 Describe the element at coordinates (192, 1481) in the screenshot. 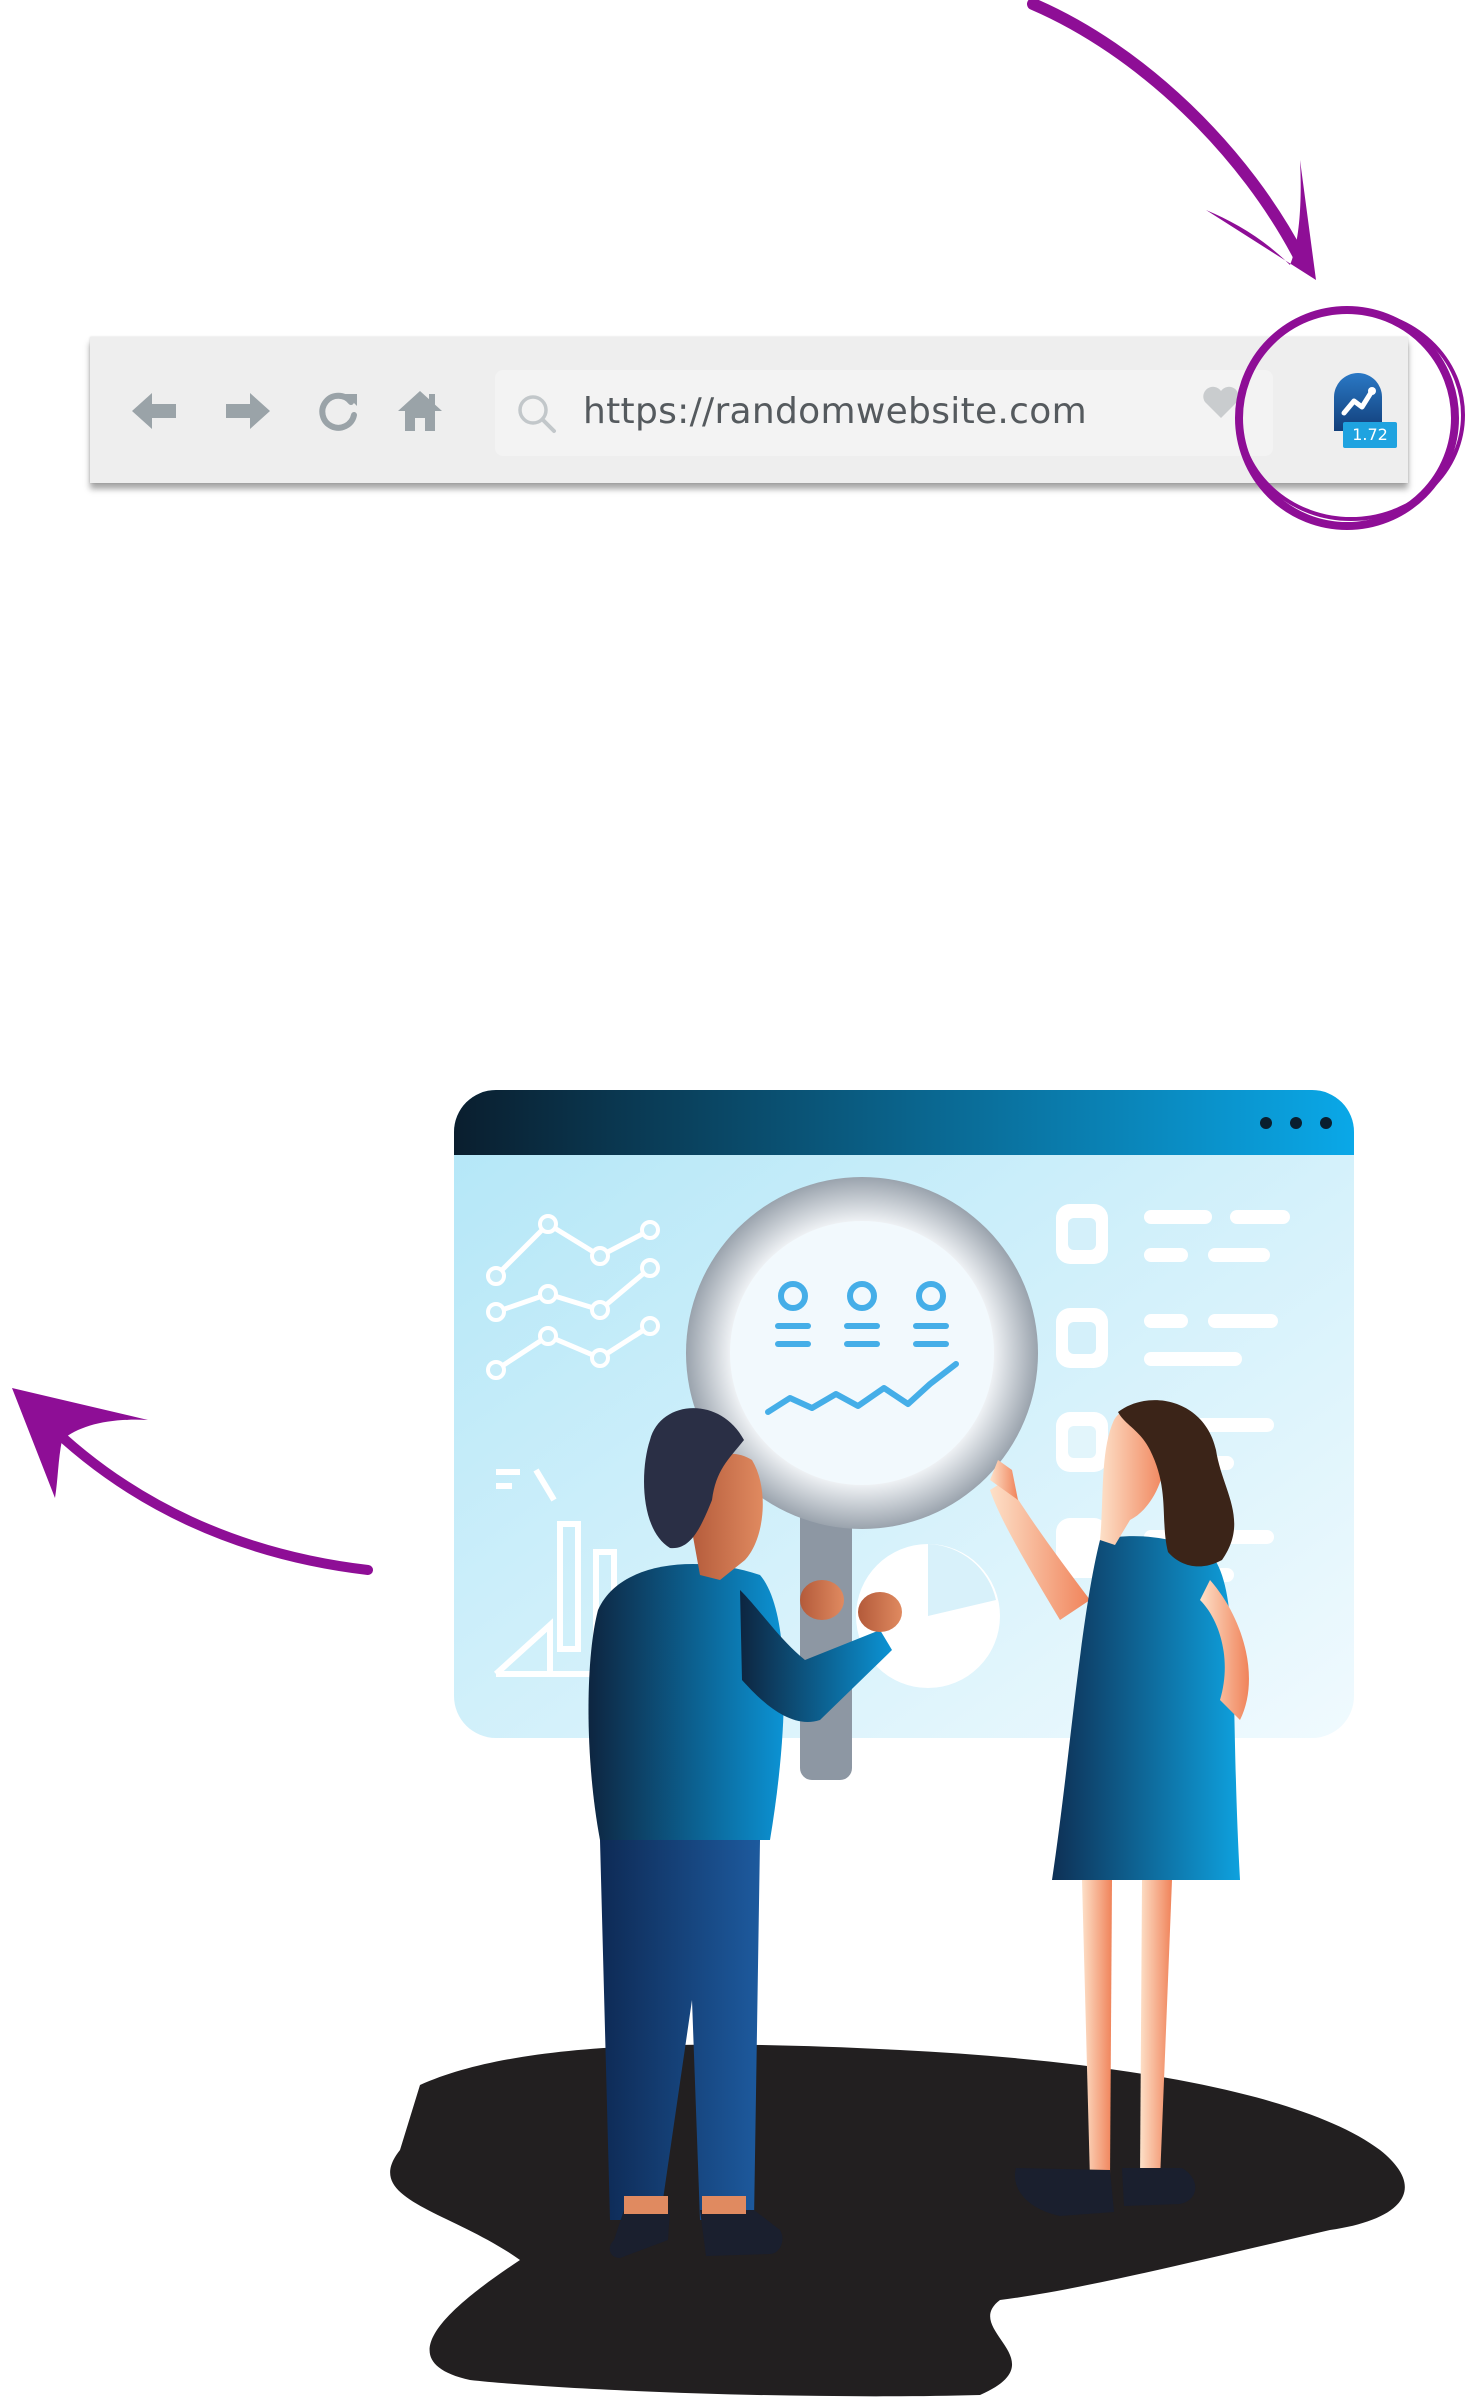

I see `annotation-arrow-left` at that location.